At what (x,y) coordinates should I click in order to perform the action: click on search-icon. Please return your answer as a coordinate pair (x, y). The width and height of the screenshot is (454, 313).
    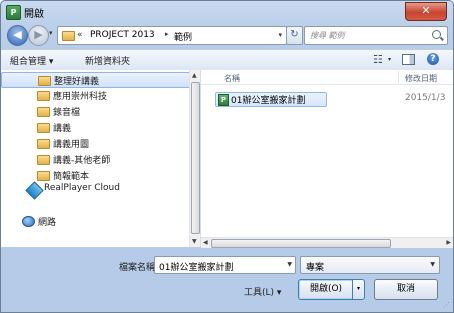
    Looking at the image, I should click on (436, 34).